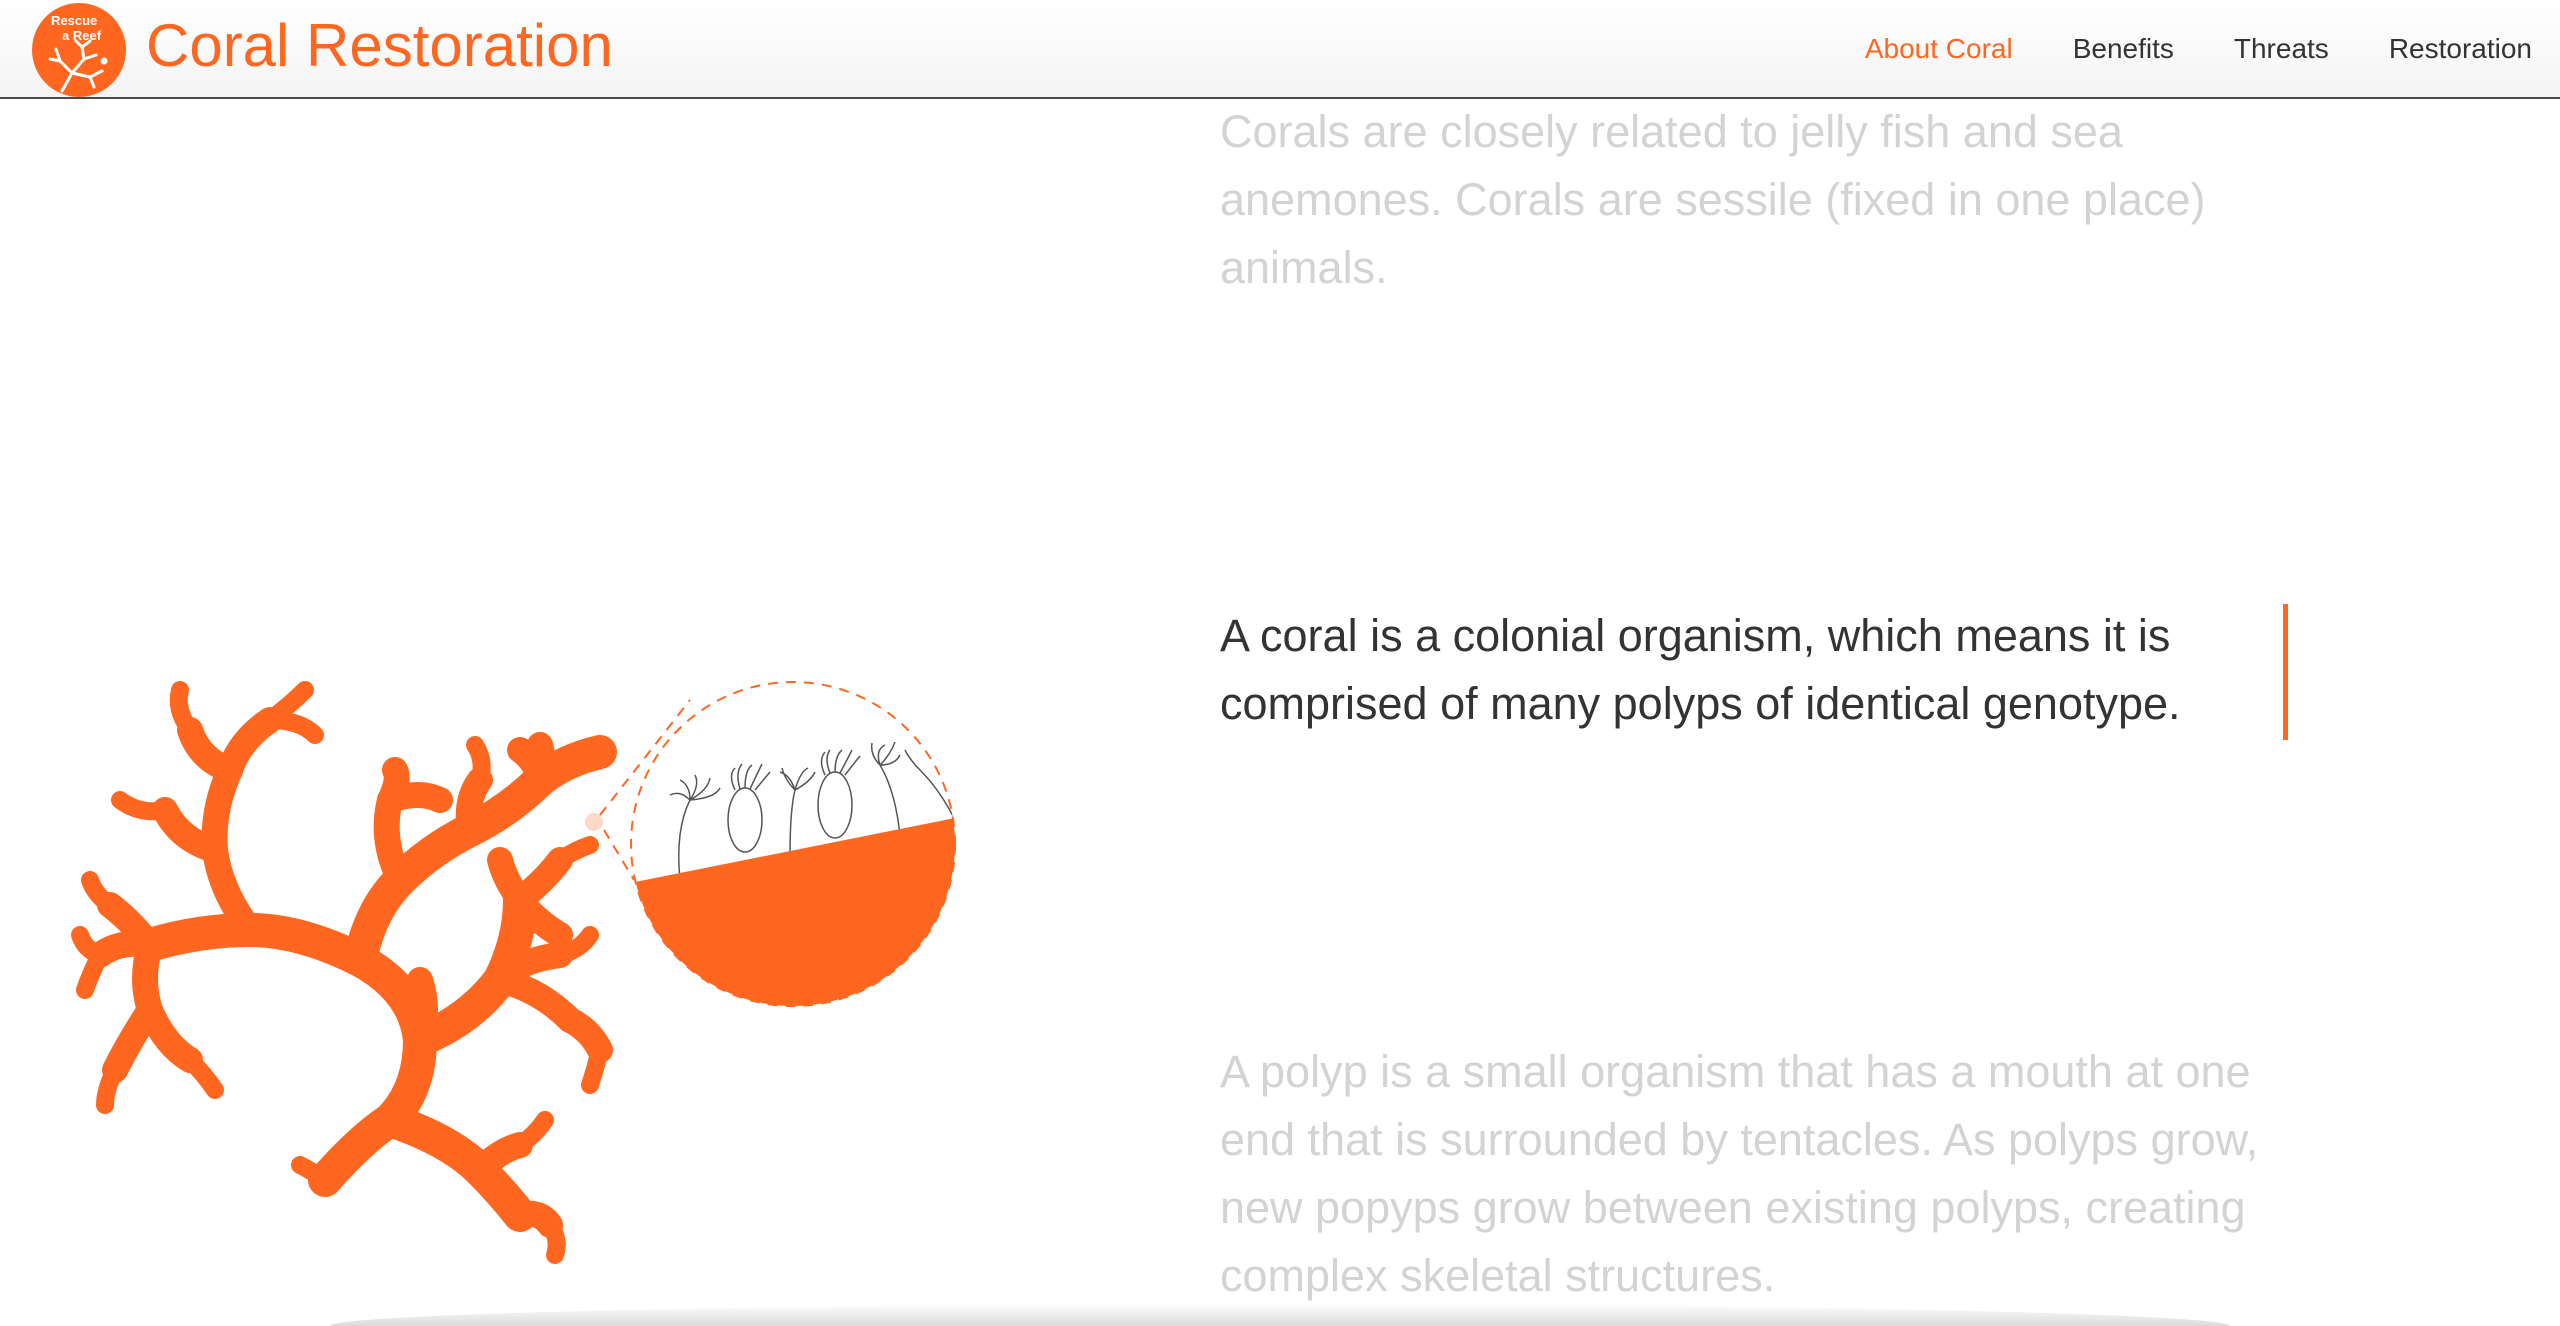  What do you see at coordinates (78, 66) in the screenshot?
I see `coral-branch-icon` at bounding box center [78, 66].